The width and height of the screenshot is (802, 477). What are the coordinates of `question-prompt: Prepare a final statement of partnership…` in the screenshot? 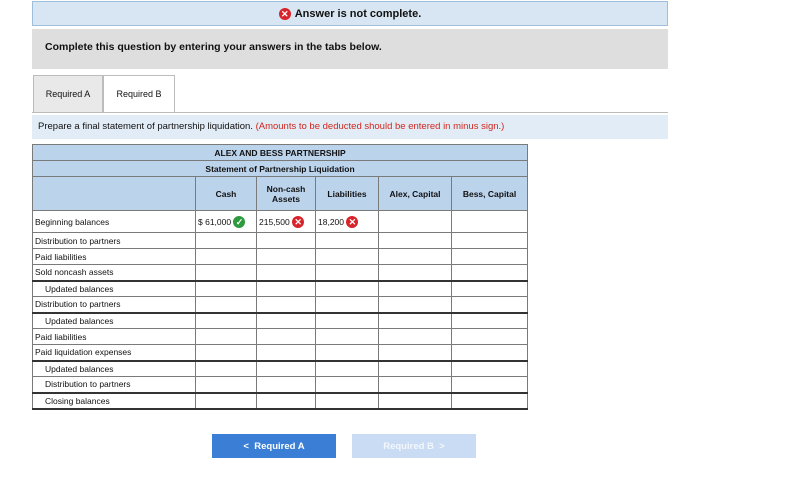 It's located at (350, 127).